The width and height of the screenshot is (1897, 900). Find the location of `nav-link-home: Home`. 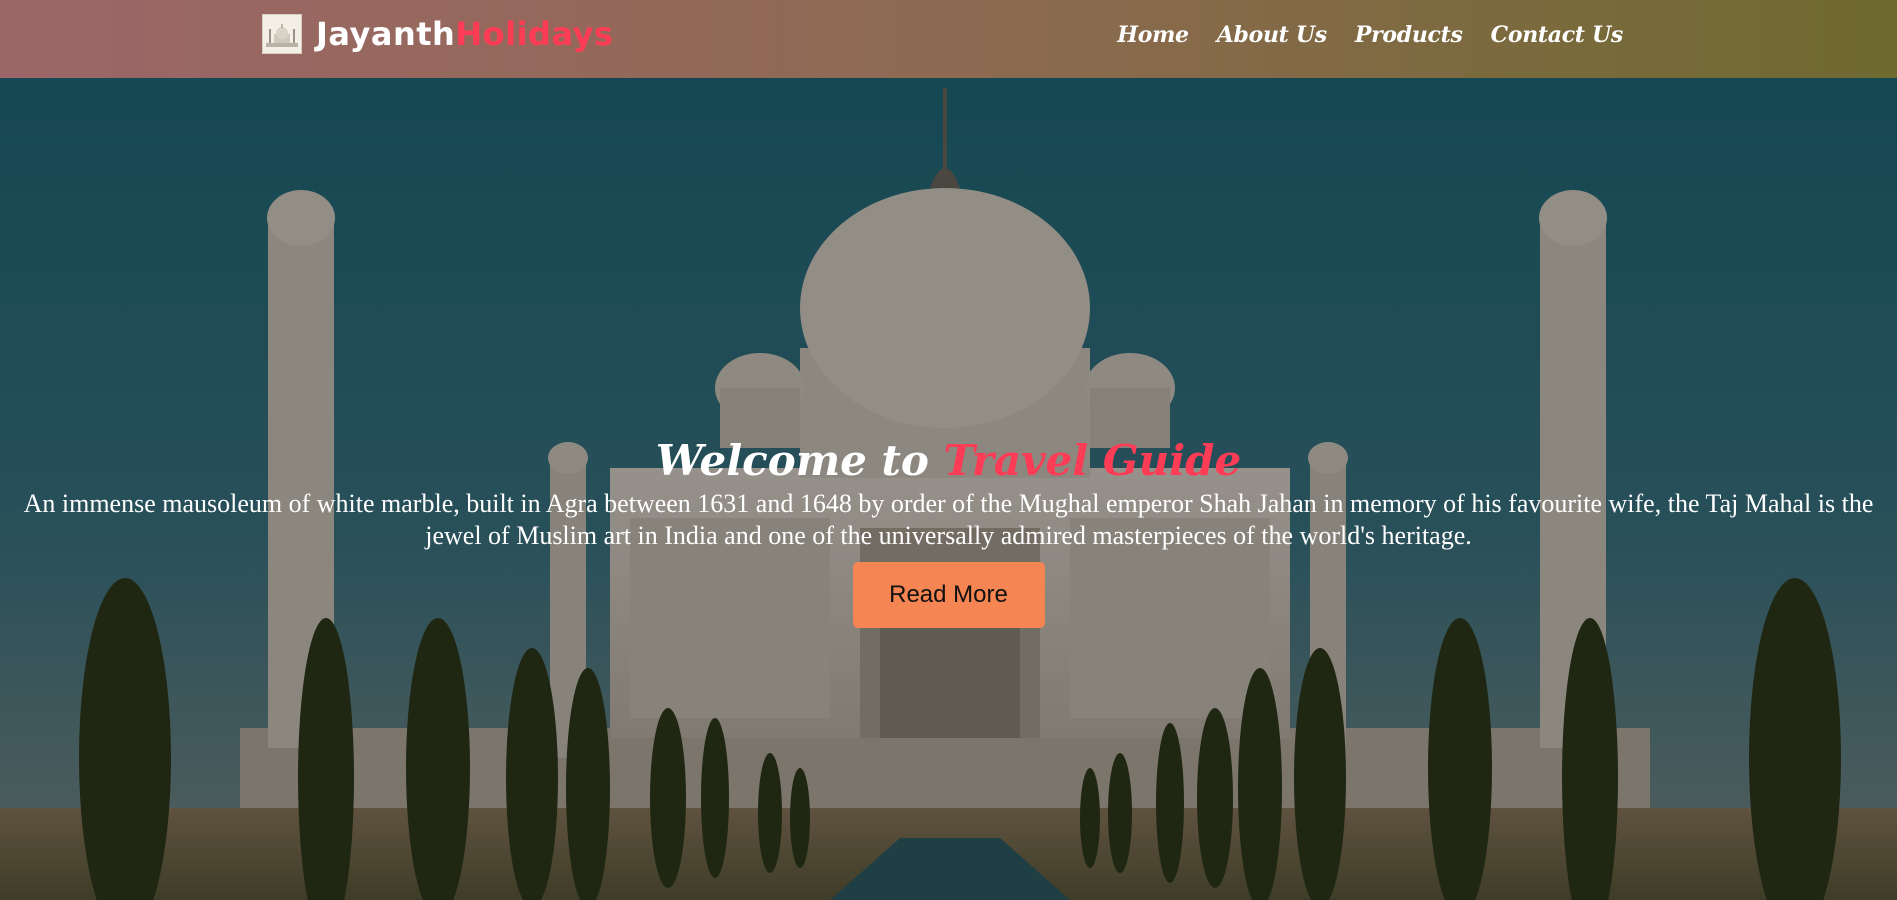

nav-link-home: Home is located at coordinates (1153, 35).